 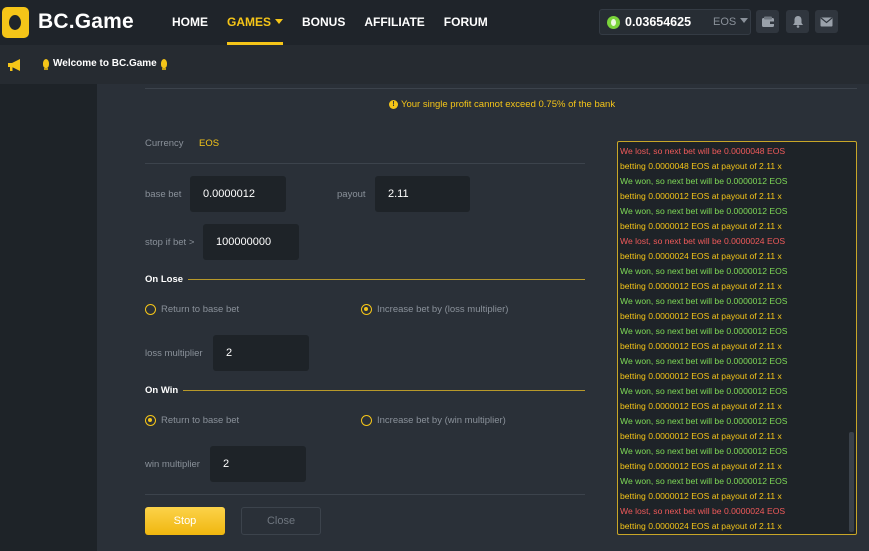 I want to click on close-button: Close, so click(x=281, y=521).